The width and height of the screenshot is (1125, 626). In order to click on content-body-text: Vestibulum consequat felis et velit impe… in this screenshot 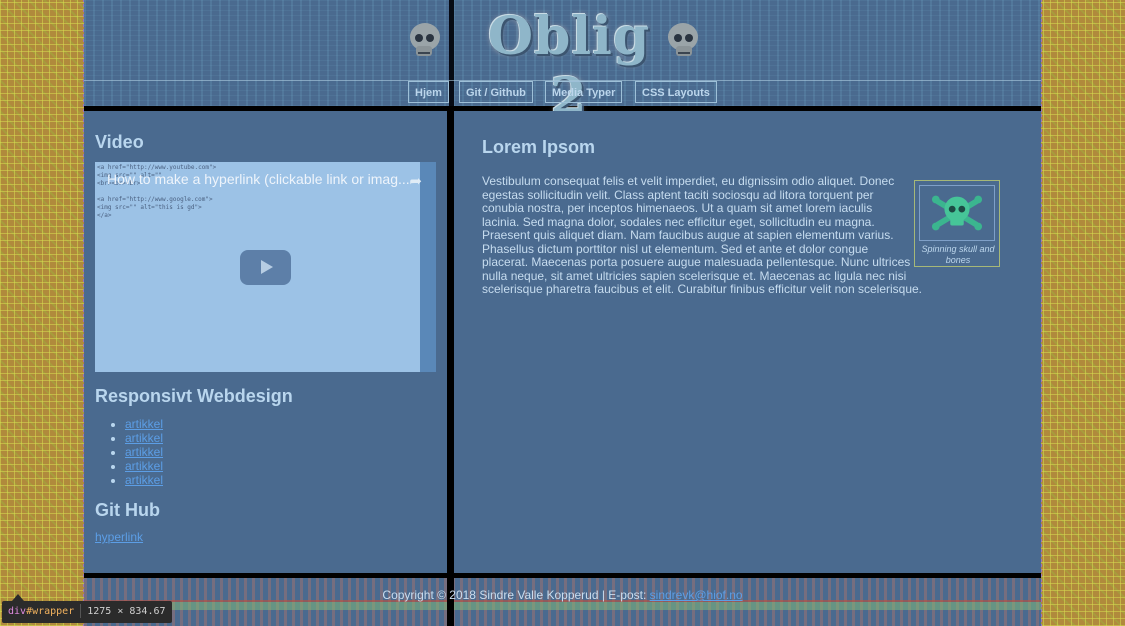, I will do `click(702, 235)`.